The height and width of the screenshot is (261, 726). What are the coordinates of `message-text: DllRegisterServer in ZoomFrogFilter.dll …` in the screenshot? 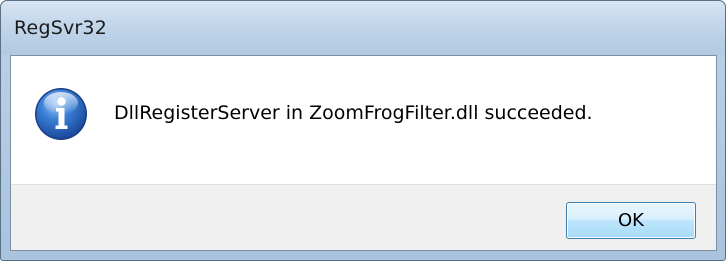 It's located at (353, 113).